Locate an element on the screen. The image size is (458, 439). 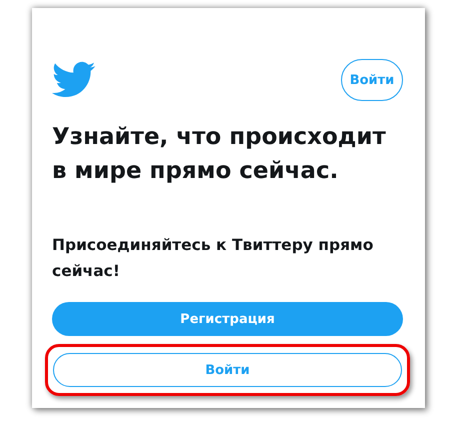
headline: Узнайте, что происходит в мире прямо сейчас. is located at coordinates (219, 154).